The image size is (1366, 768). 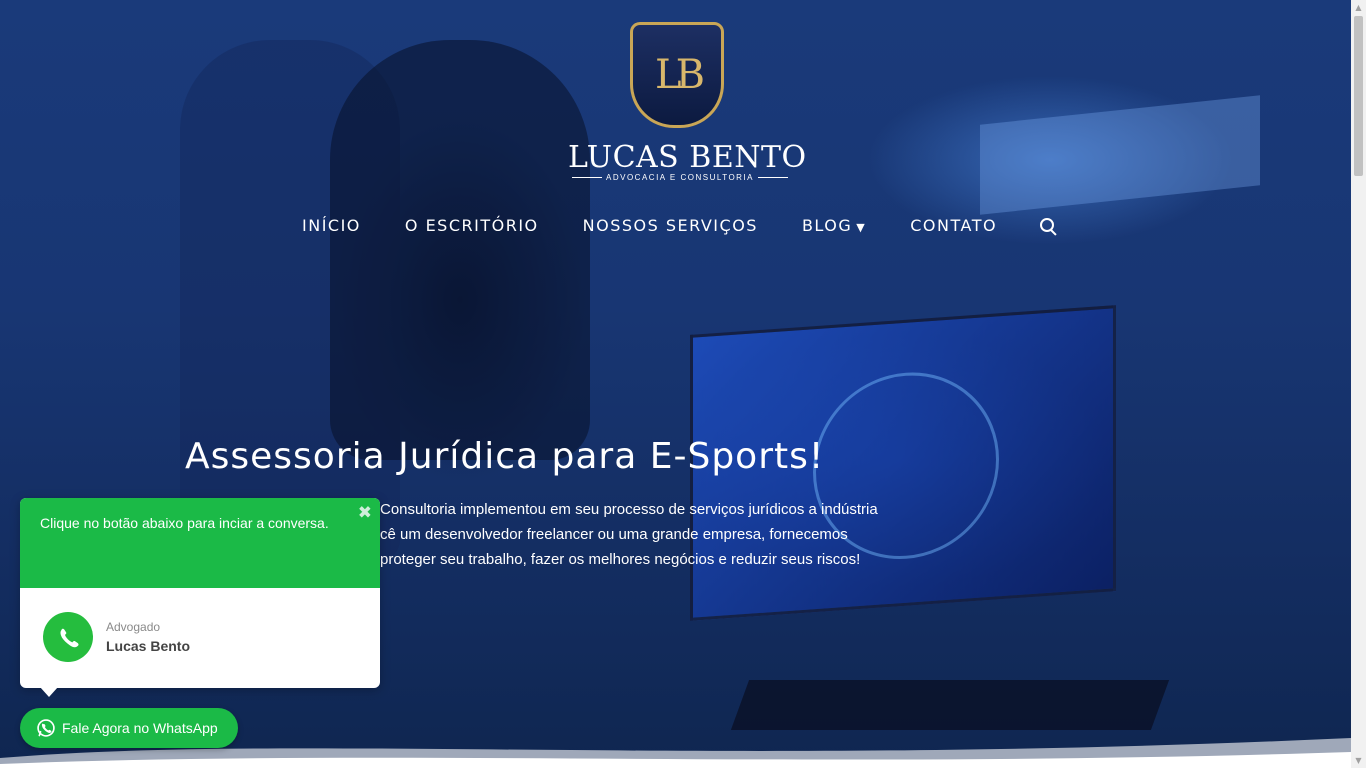 What do you see at coordinates (331, 225) in the screenshot?
I see `nav-item-inicio: INÍCIO` at bounding box center [331, 225].